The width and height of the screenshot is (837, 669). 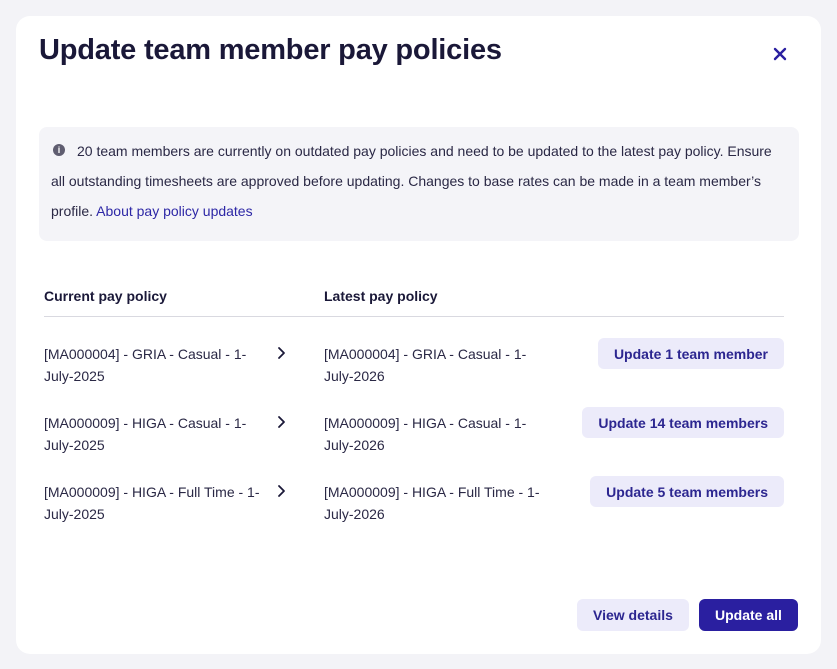 What do you see at coordinates (145, 434) in the screenshot?
I see `current-policy-cell: [MA000009] - HIGA - Casual - 1-July-2025` at bounding box center [145, 434].